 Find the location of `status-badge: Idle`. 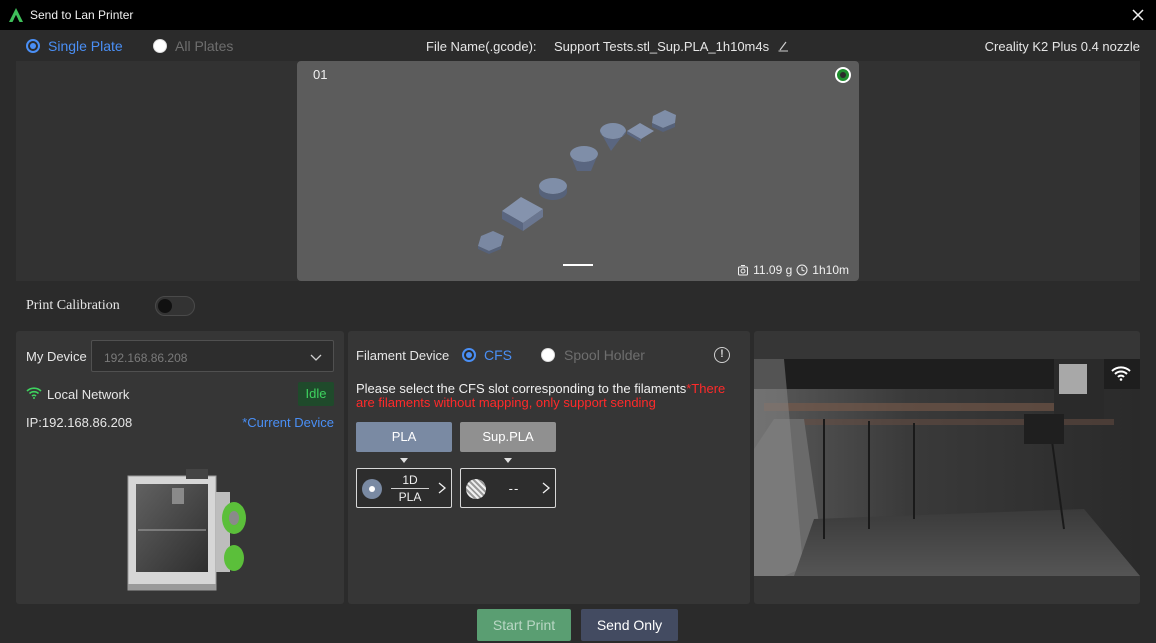

status-badge: Idle is located at coordinates (316, 394).